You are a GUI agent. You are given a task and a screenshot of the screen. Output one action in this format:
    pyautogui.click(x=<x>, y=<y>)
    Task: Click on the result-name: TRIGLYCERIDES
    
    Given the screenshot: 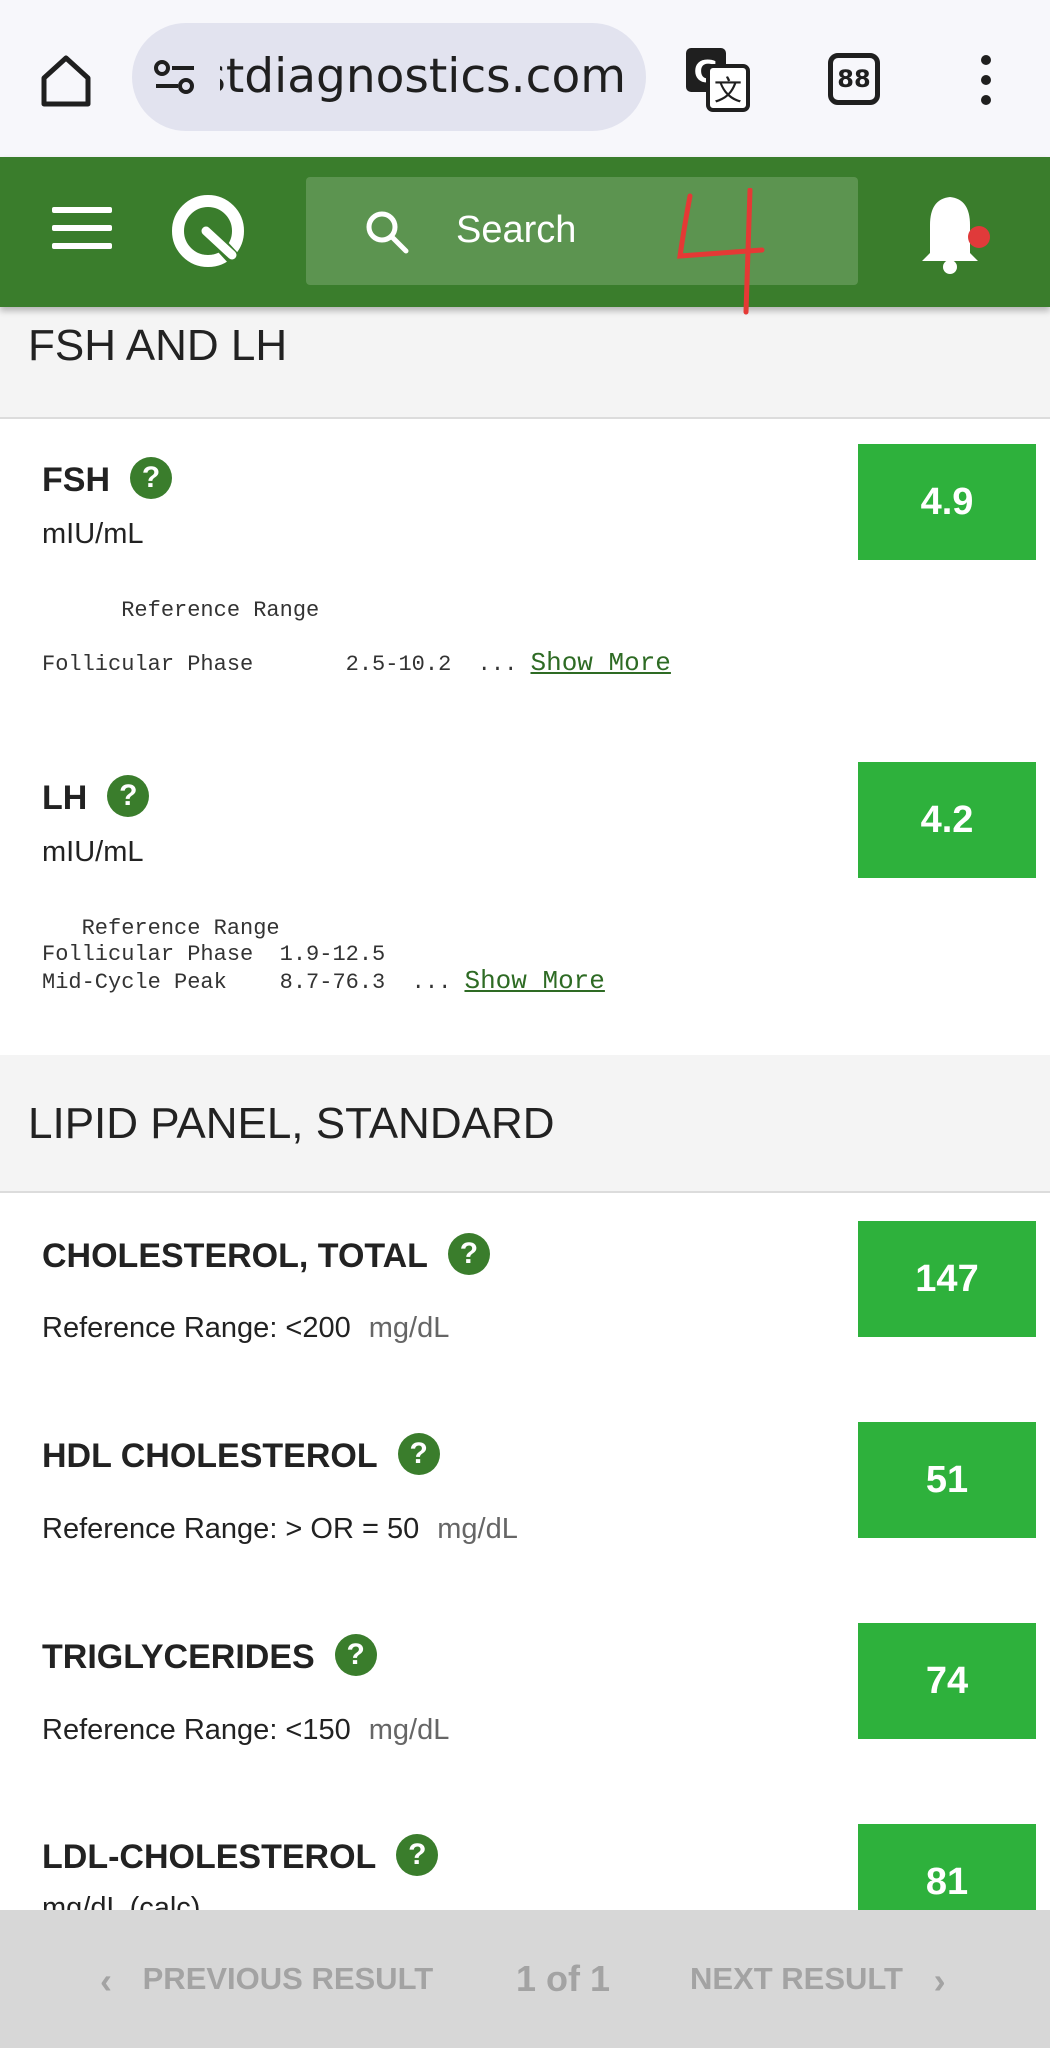 What is the action you would take?
    pyautogui.click(x=178, y=1657)
    